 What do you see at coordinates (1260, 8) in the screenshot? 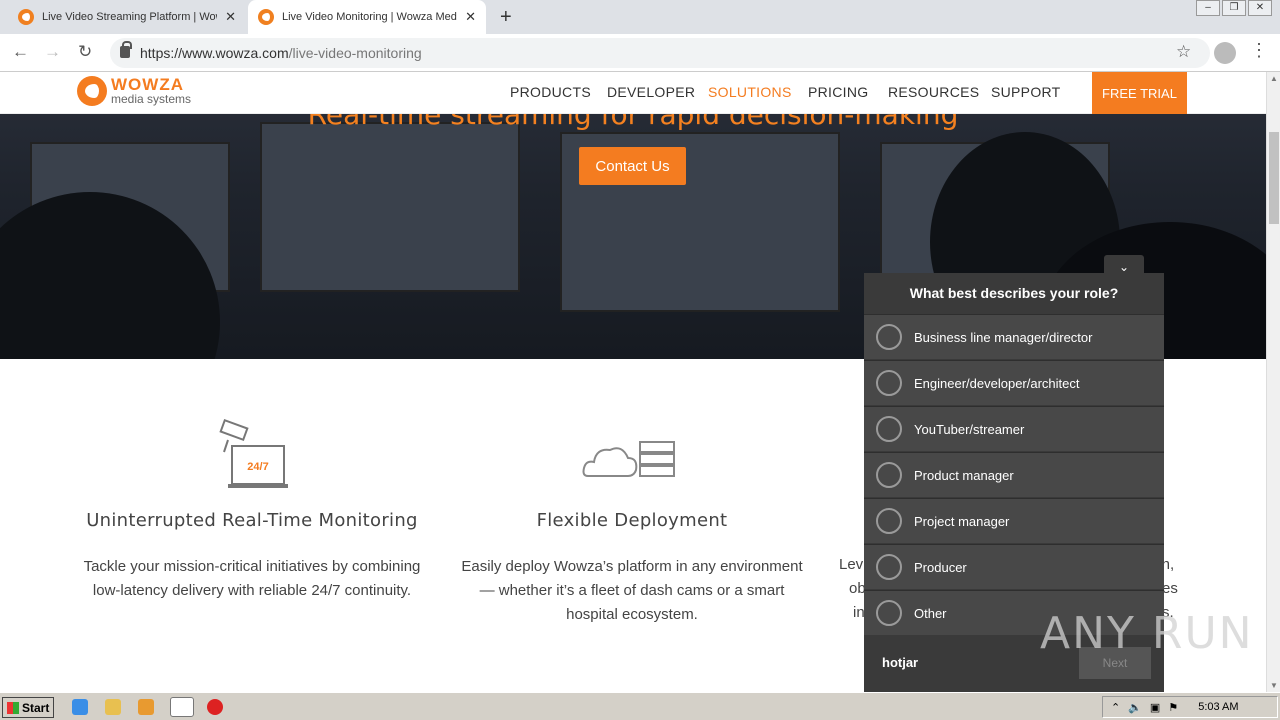
I see `close-window-icon: ✕` at bounding box center [1260, 8].